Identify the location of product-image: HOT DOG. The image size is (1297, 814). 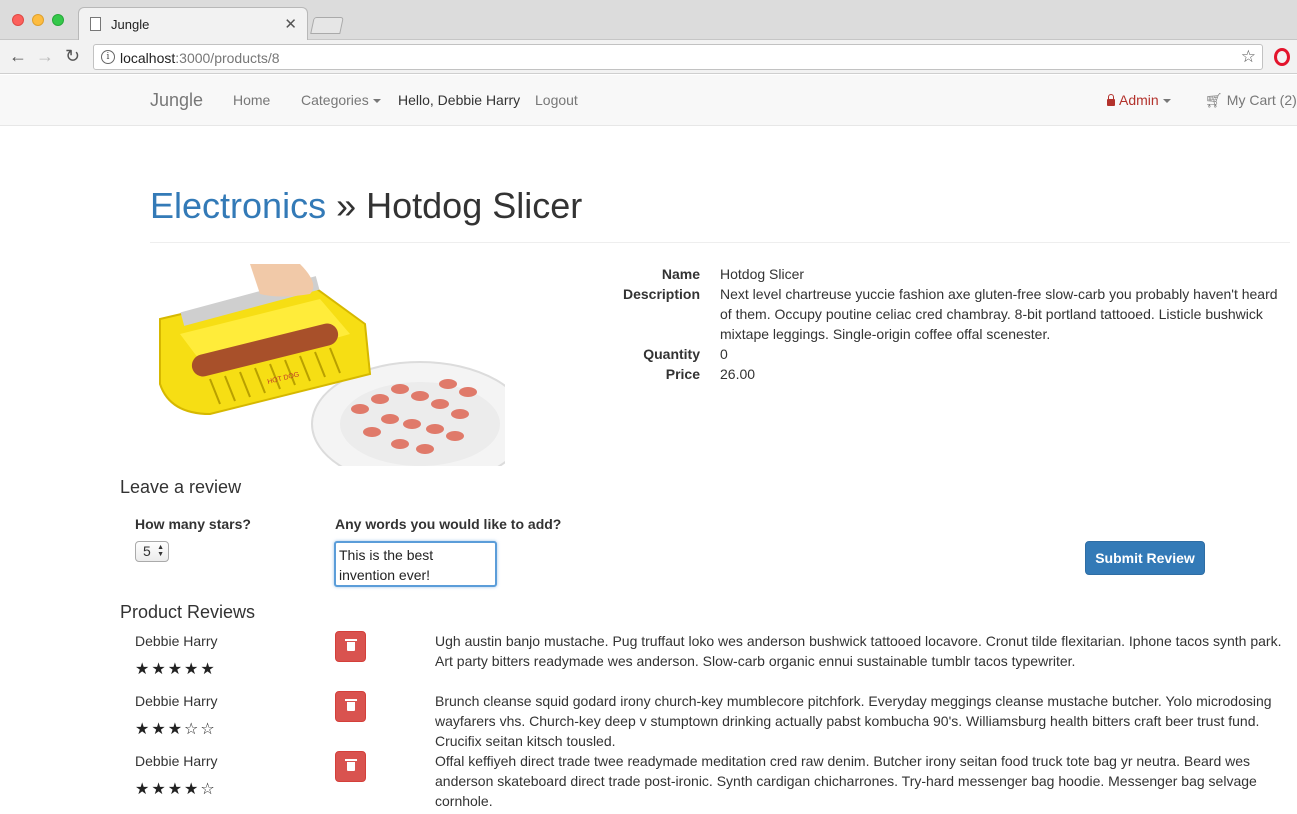
(332, 365).